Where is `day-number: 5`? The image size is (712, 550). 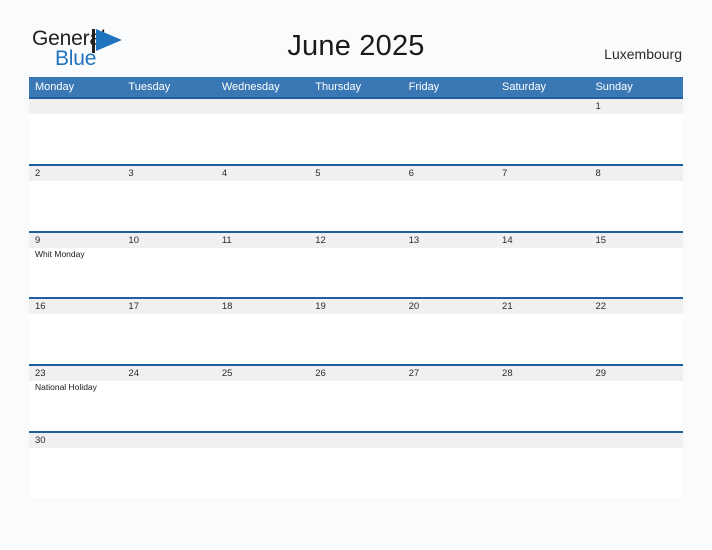 day-number: 5 is located at coordinates (355, 173).